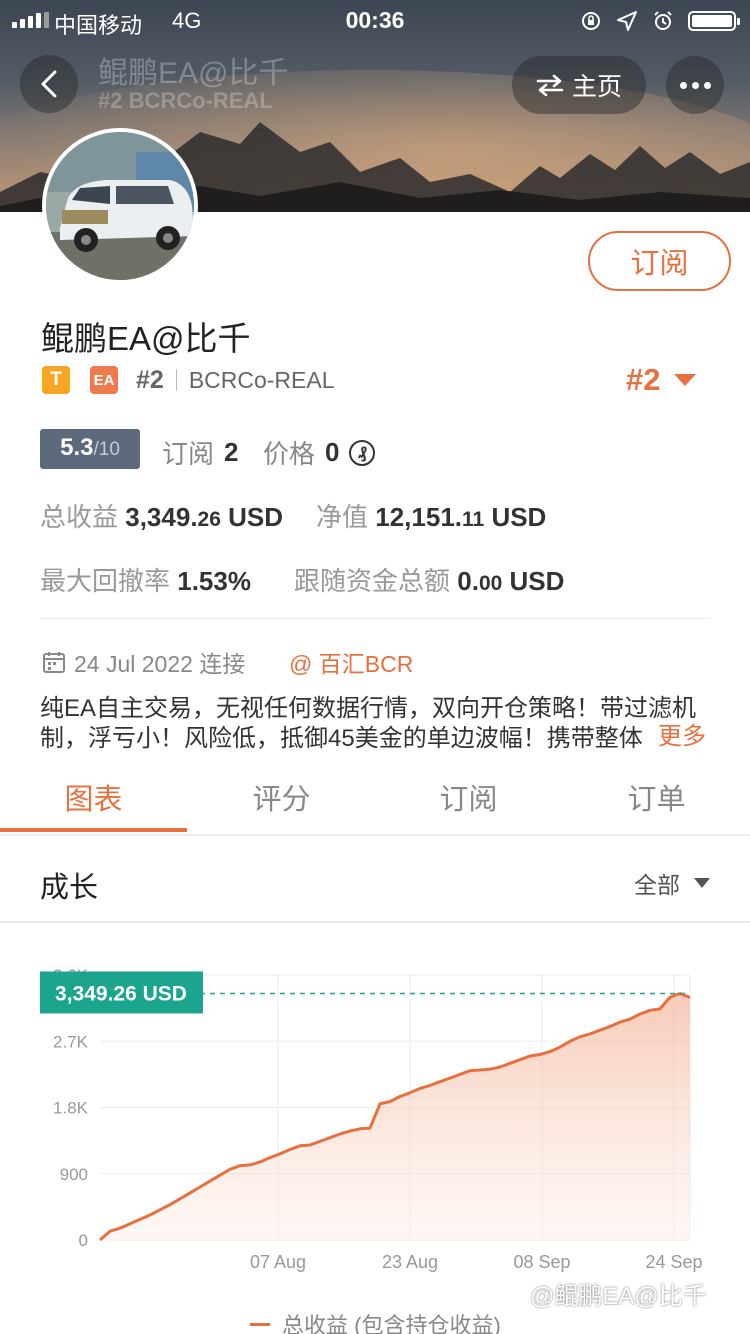  I want to click on tag-t-badge: T, so click(56, 380).